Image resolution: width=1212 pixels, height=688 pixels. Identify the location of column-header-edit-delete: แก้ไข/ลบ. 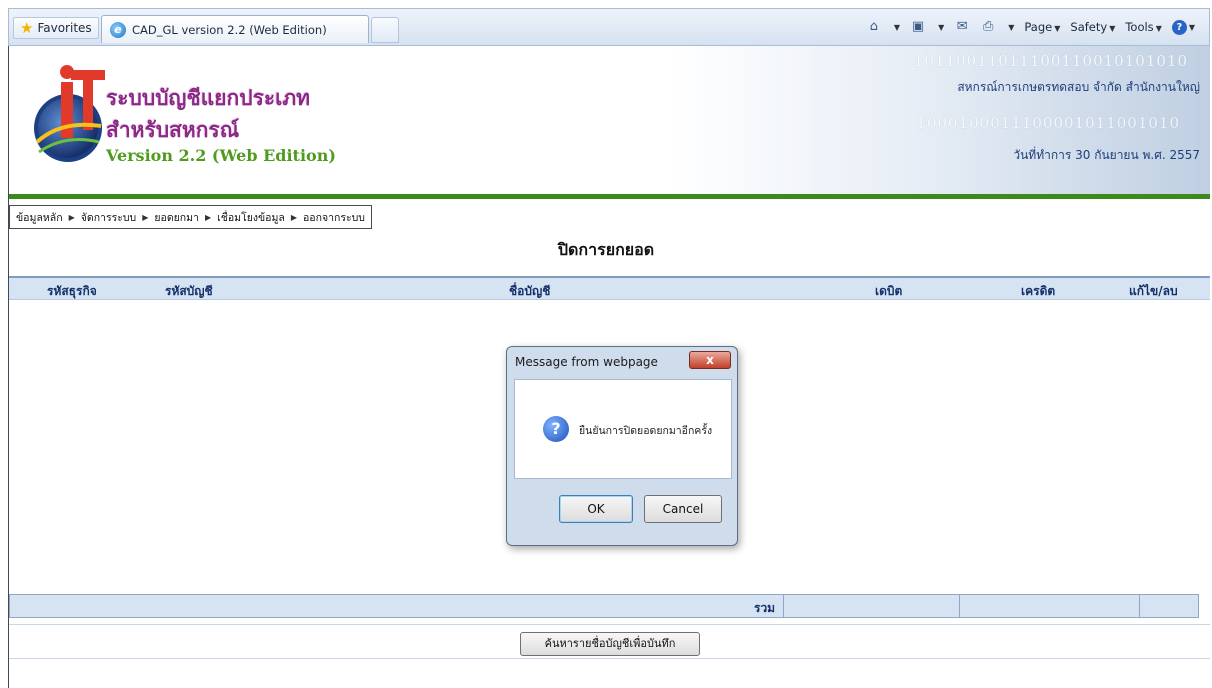
(1153, 291).